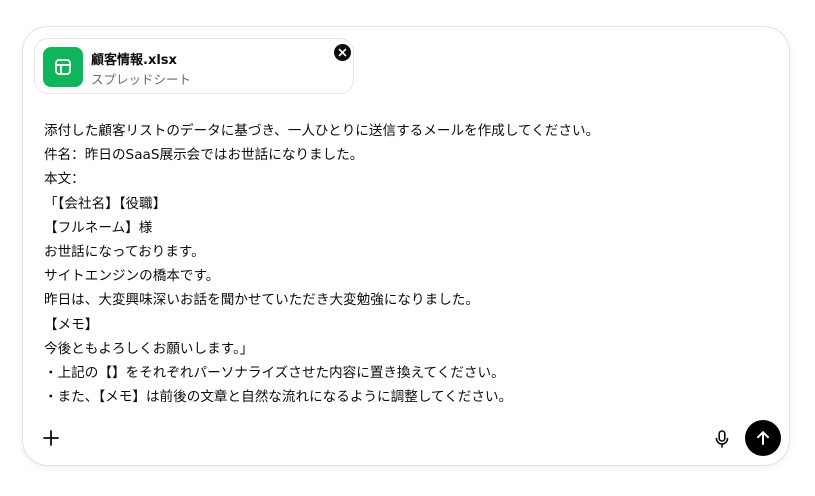  Describe the element at coordinates (134, 60) in the screenshot. I see `attachment-file-name: 顧客情報.xlsx` at that location.